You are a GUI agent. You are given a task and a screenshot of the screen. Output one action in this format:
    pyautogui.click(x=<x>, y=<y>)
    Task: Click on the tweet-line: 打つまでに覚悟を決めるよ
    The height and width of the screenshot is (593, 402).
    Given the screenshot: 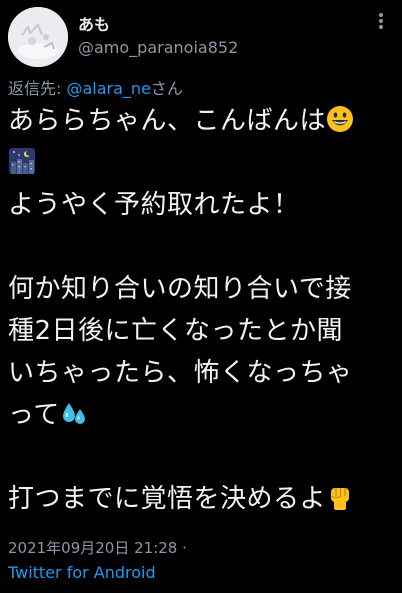 What is the action you would take?
    pyautogui.click(x=203, y=499)
    